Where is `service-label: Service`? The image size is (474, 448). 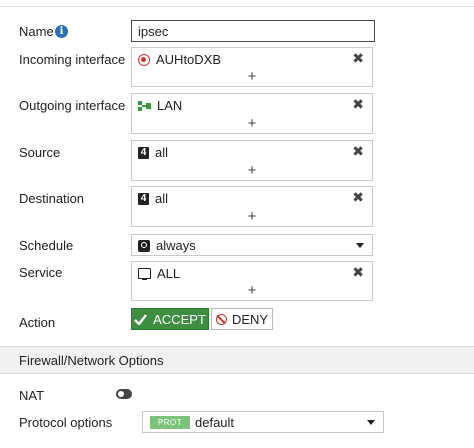 service-label: Service is located at coordinates (41, 272).